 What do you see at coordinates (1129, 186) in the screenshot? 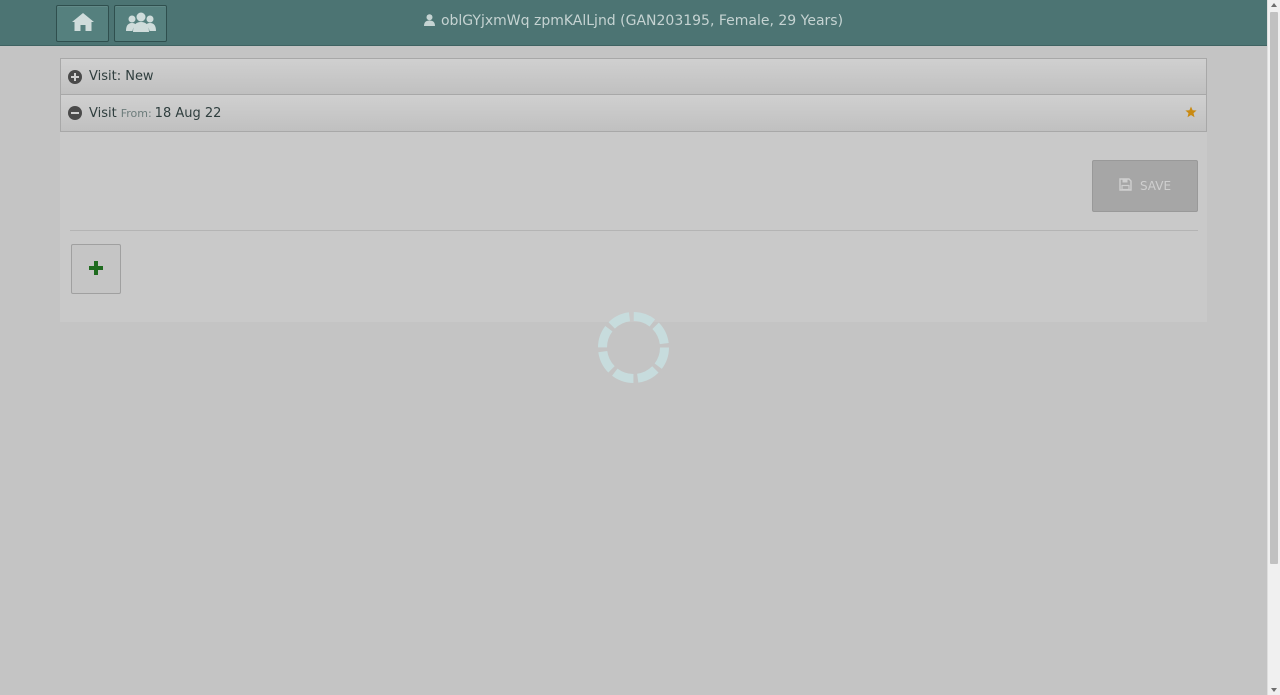
I see `floppy-disk-icon` at bounding box center [1129, 186].